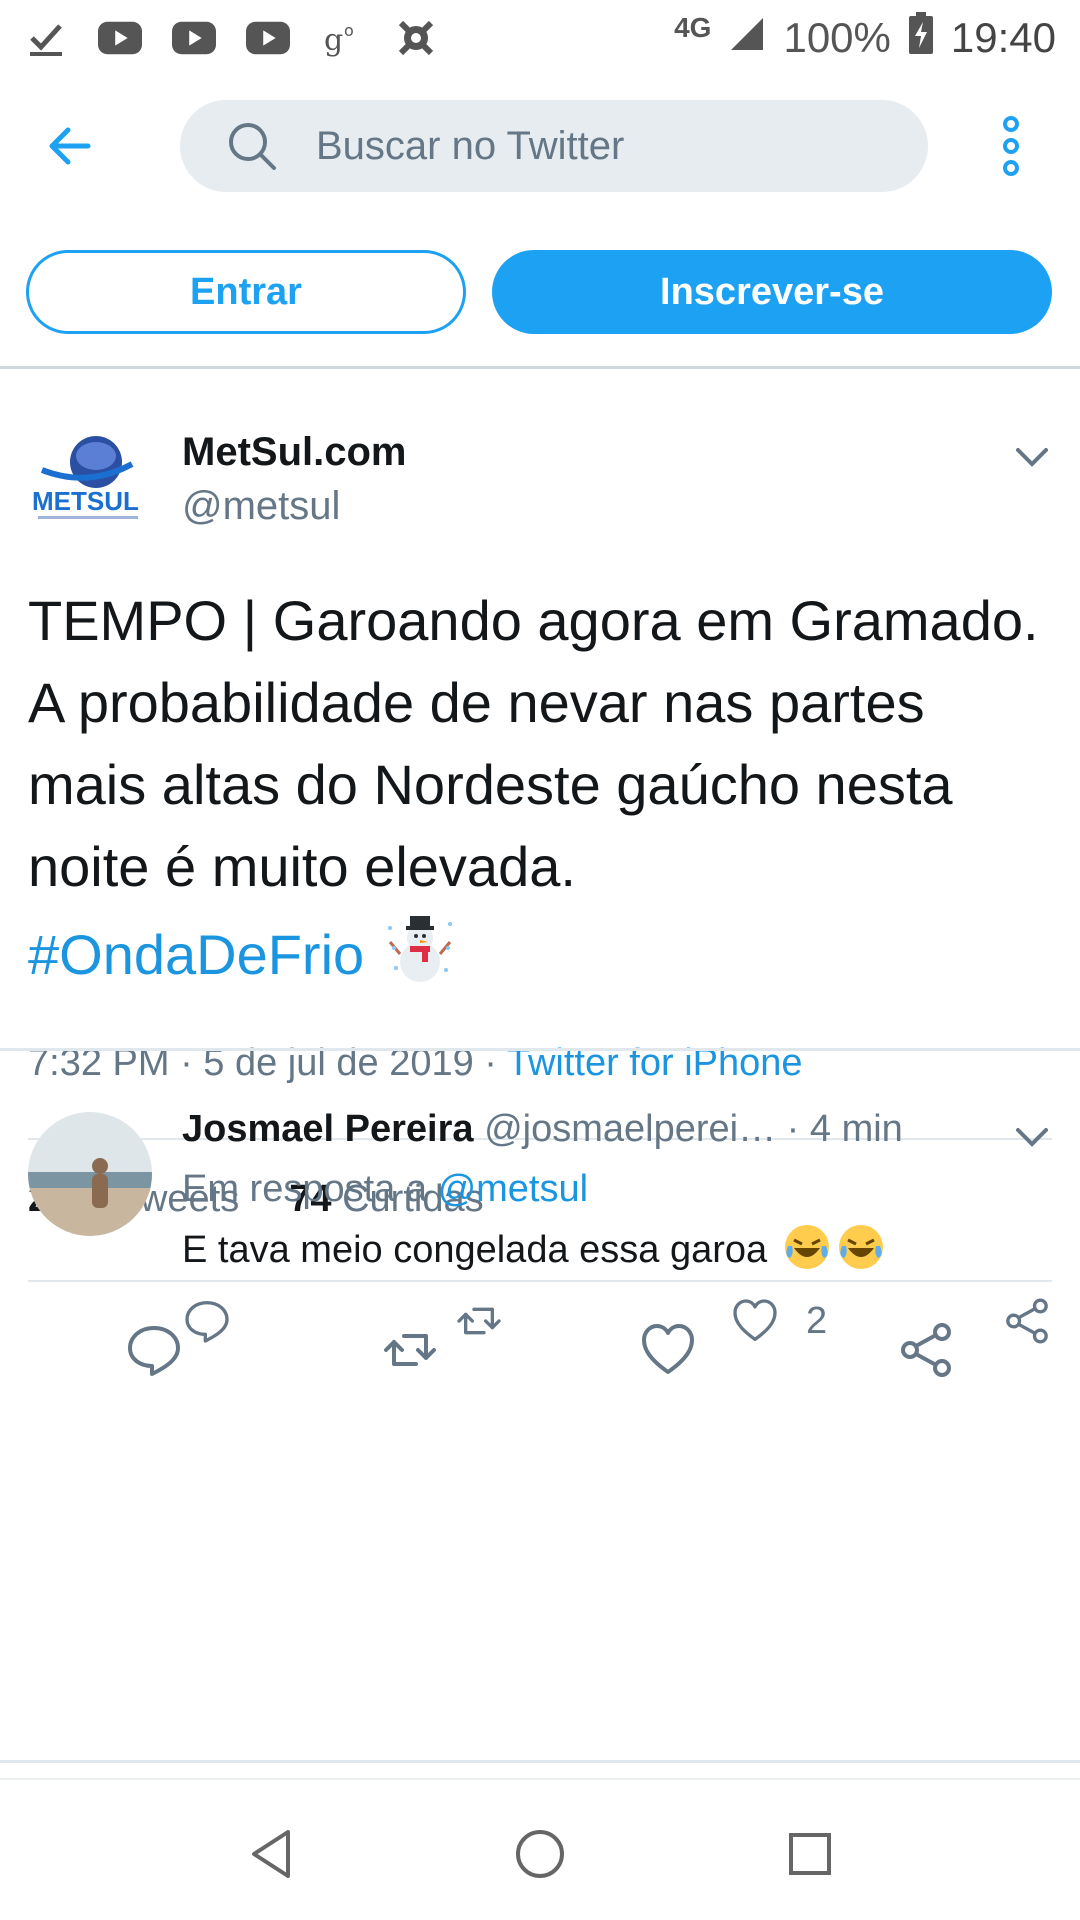  What do you see at coordinates (207, 1321) in the screenshot?
I see `reply-icon` at bounding box center [207, 1321].